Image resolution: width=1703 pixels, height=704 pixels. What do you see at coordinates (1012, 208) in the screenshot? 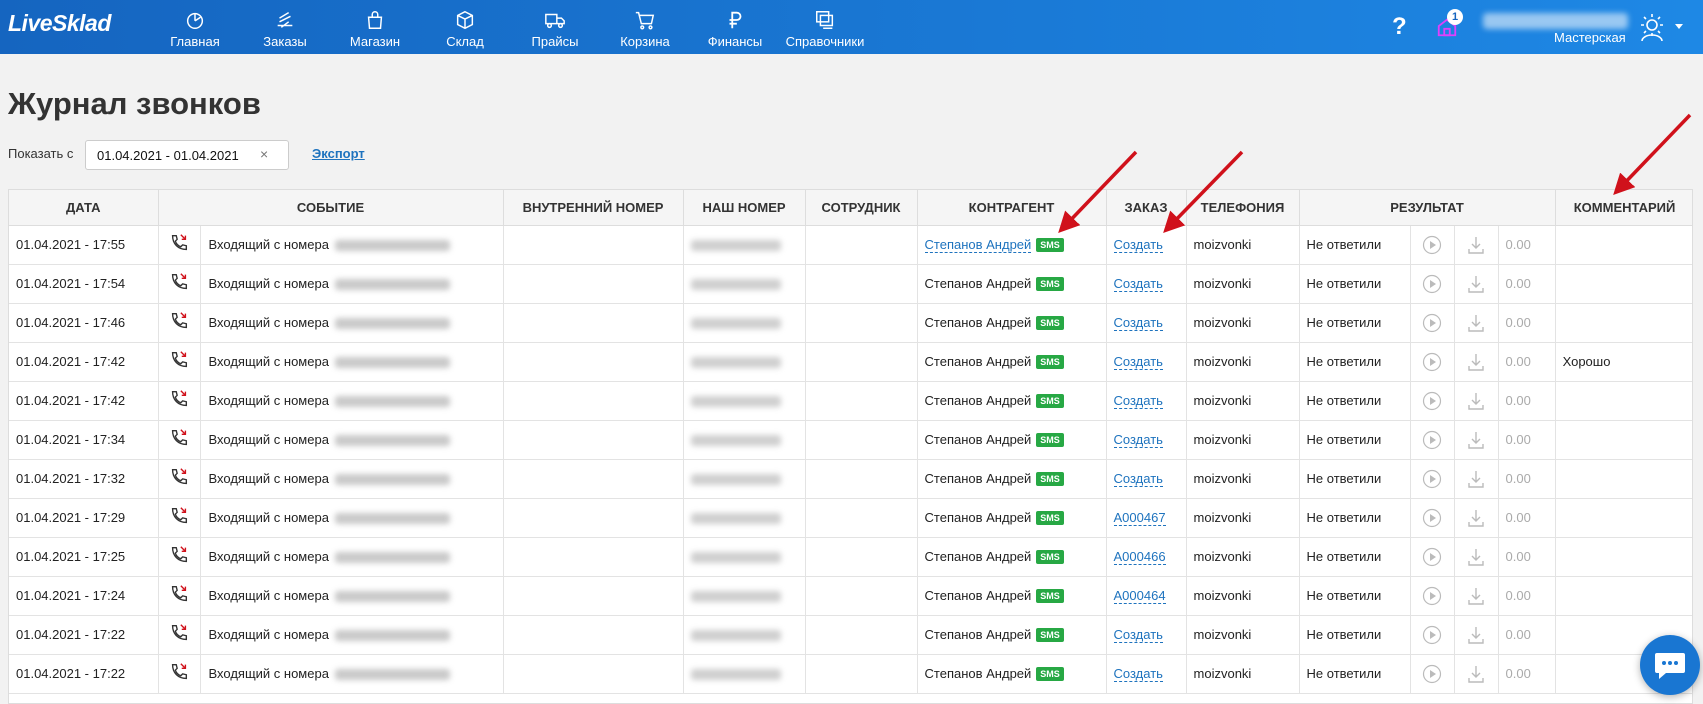
I see `col-header-contractor: Контрагент` at bounding box center [1012, 208].